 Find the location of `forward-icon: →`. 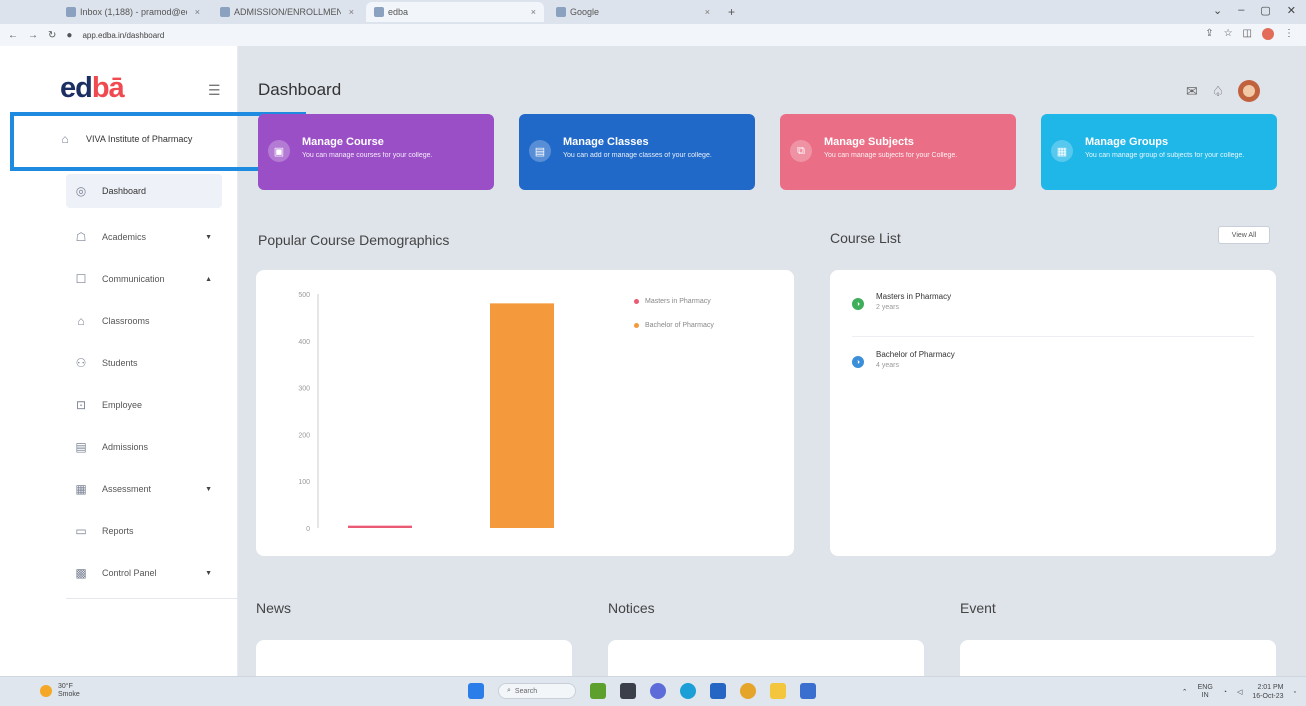

forward-icon: → is located at coordinates (33, 35).